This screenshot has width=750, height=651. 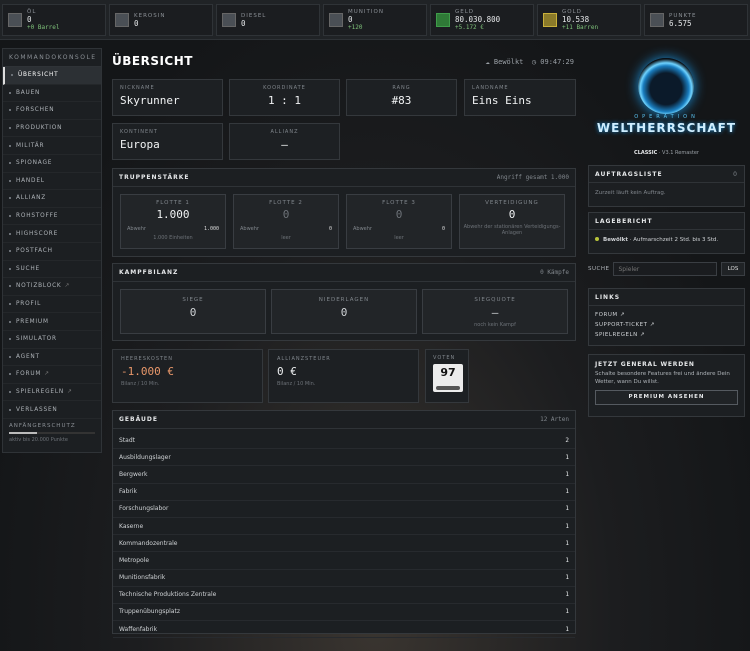 What do you see at coordinates (344, 544) in the screenshot?
I see `building-row: Kommandozentrale 1` at bounding box center [344, 544].